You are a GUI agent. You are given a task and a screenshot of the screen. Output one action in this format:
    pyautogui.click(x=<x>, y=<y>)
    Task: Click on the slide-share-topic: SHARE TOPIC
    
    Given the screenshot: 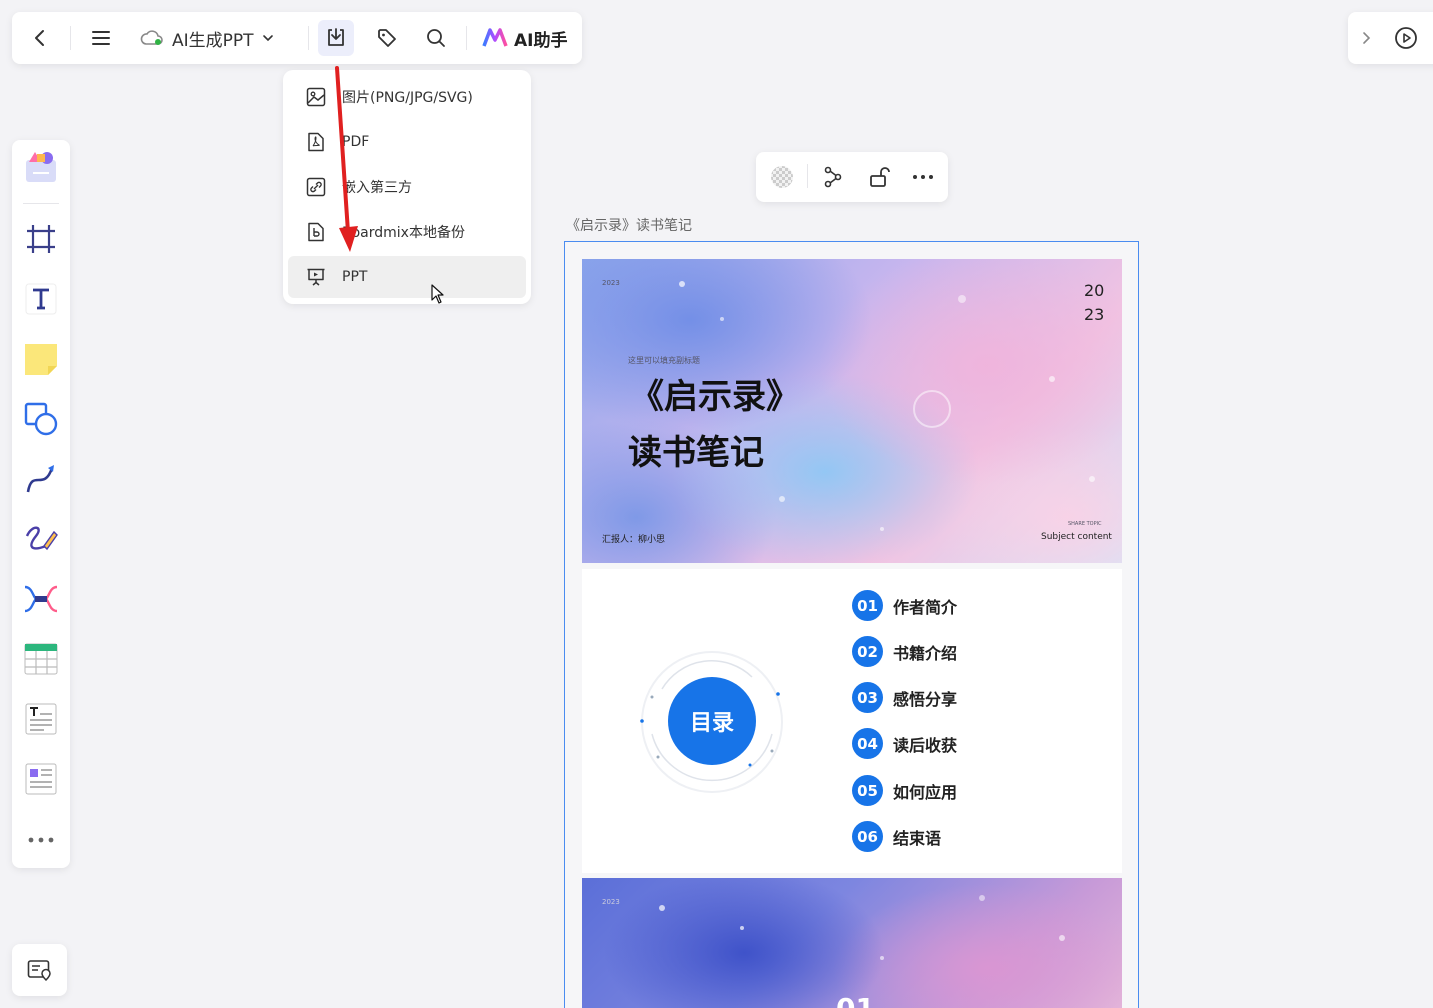 What is the action you would take?
    pyautogui.click(x=1085, y=524)
    